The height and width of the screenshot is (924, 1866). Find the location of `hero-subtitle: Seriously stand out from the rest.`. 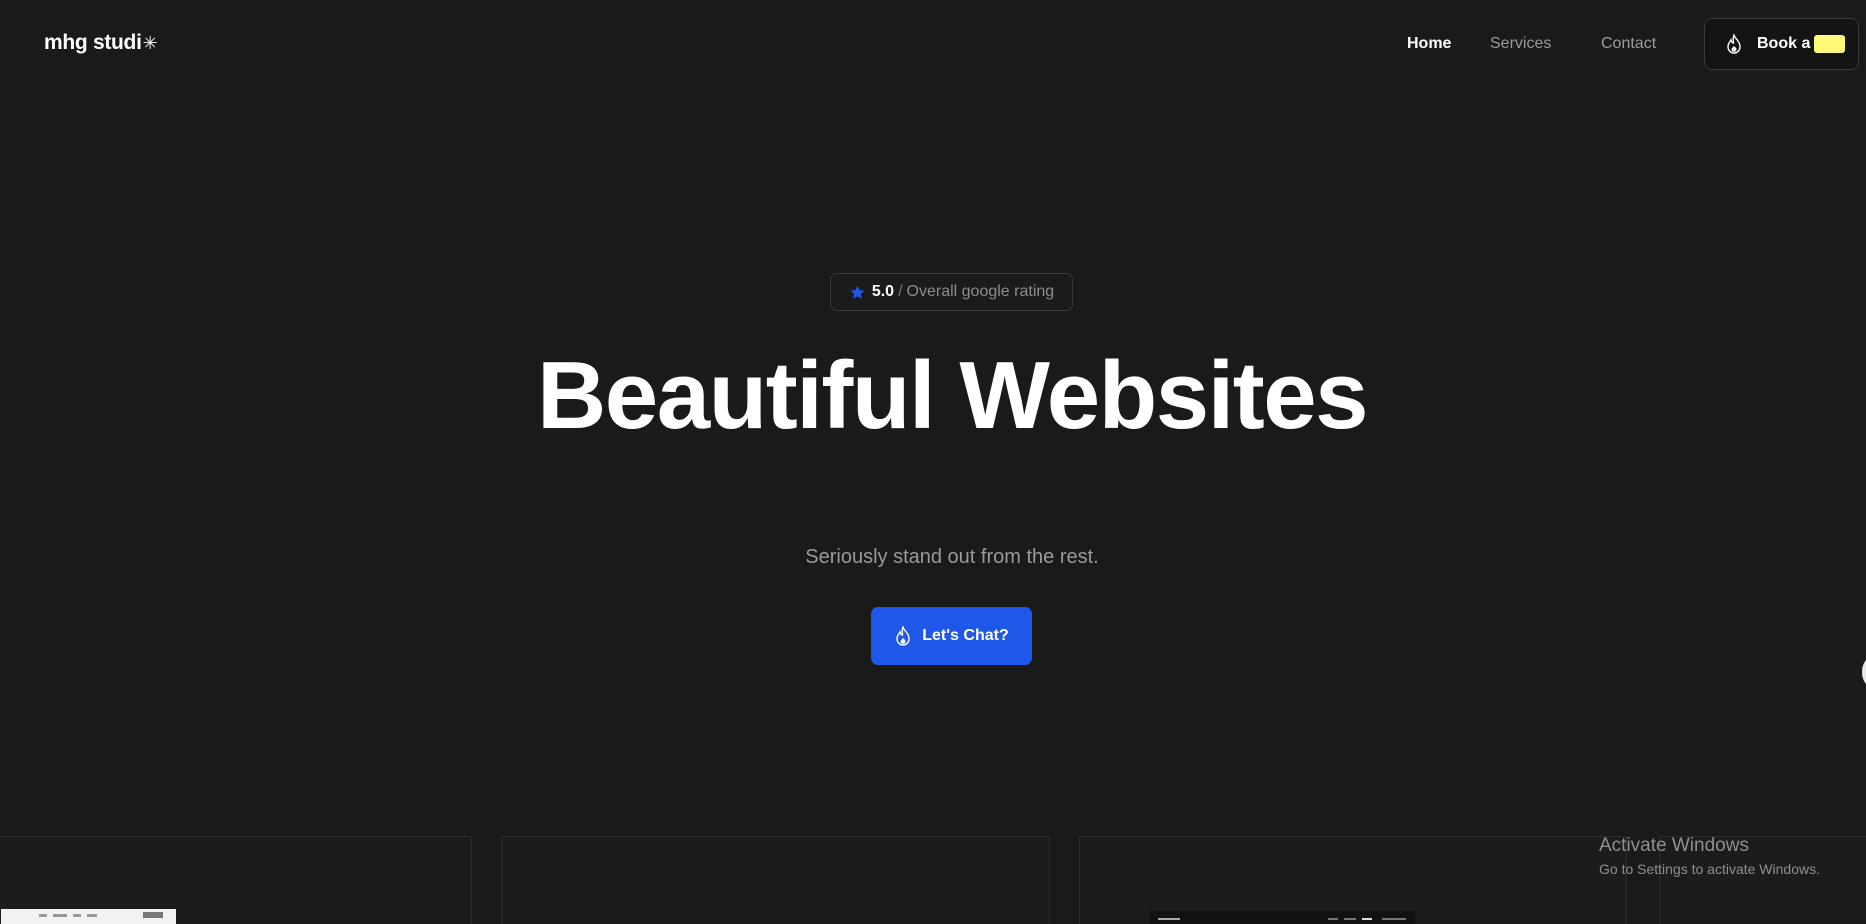

hero-subtitle: Seriously stand out from the rest. is located at coordinates (952, 557).